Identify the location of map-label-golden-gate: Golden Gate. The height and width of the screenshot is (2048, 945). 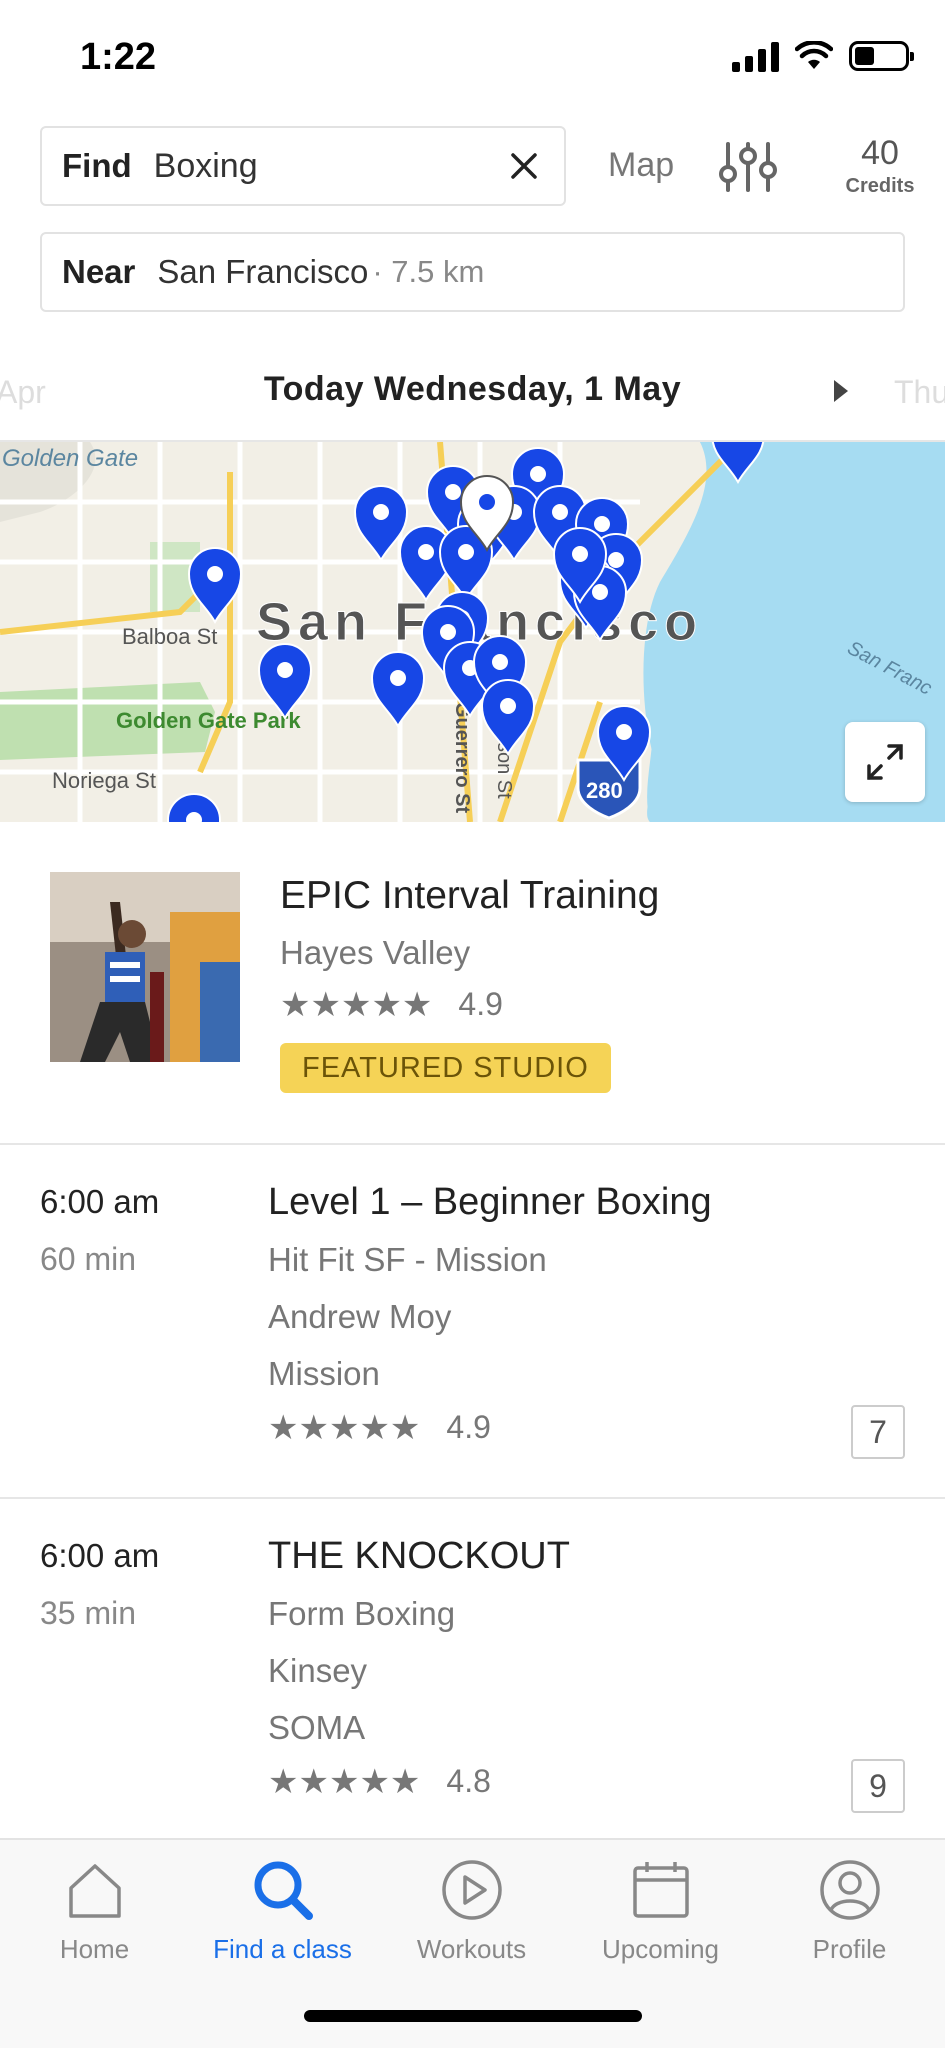
(70, 458).